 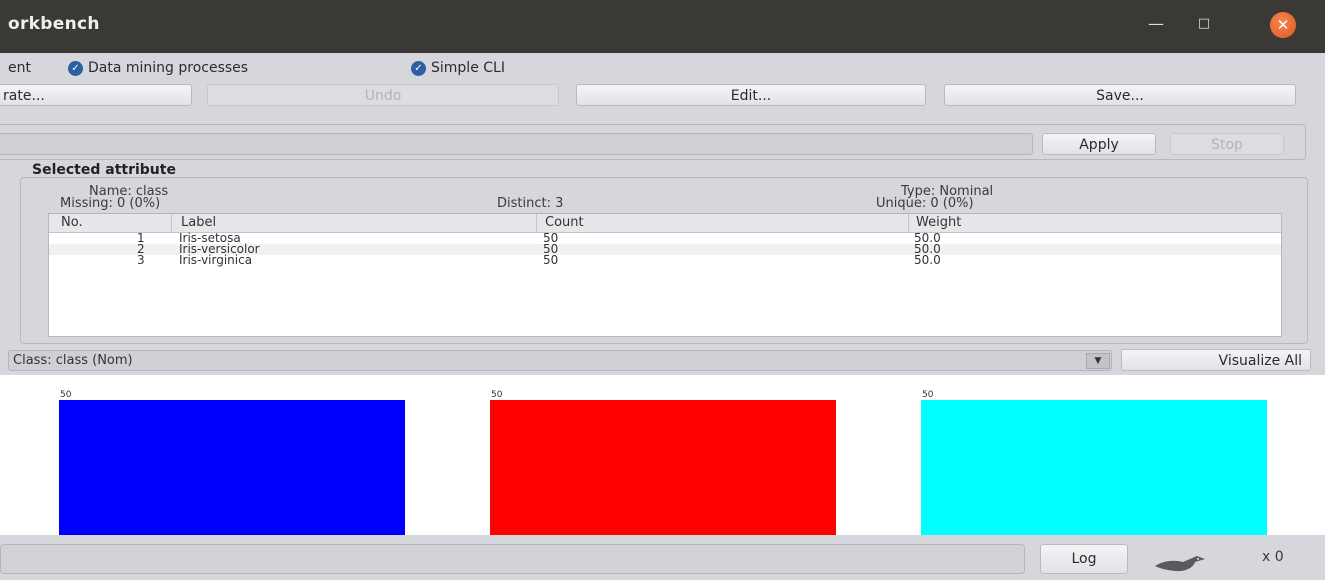 What do you see at coordinates (938, 222) in the screenshot?
I see `col-header-weight: Weight` at bounding box center [938, 222].